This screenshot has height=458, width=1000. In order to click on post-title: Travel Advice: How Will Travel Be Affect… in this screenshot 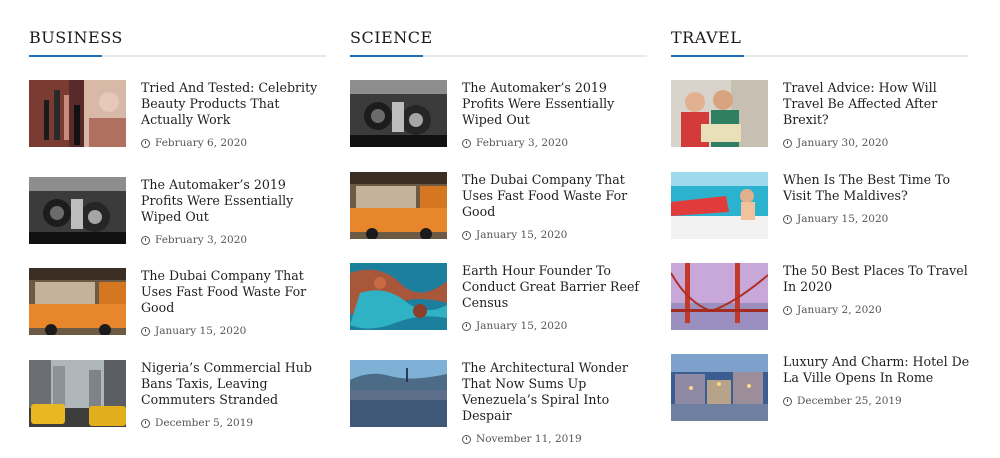, I will do `click(876, 104)`.